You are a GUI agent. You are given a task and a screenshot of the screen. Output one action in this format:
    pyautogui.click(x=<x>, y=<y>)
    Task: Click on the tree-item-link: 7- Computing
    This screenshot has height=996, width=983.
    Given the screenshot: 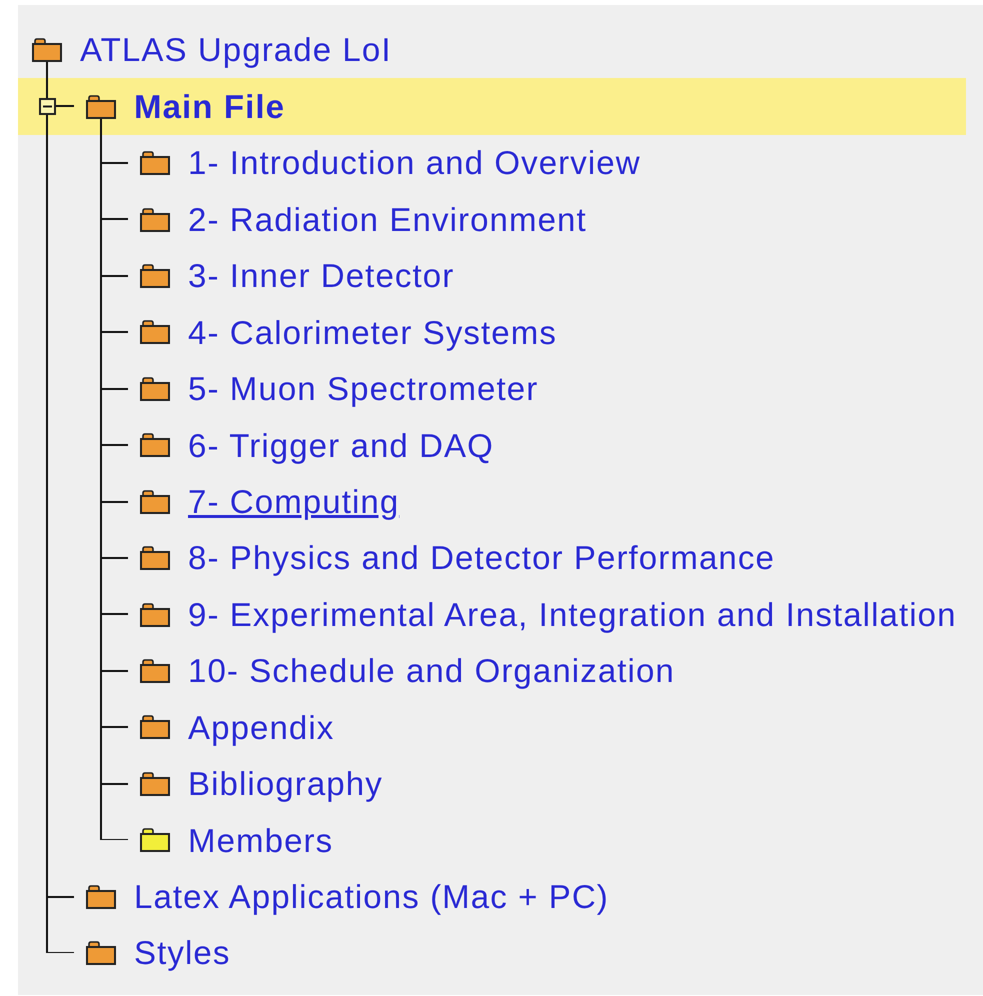 What is the action you would take?
    pyautogui.click(x=294, y=501)
    